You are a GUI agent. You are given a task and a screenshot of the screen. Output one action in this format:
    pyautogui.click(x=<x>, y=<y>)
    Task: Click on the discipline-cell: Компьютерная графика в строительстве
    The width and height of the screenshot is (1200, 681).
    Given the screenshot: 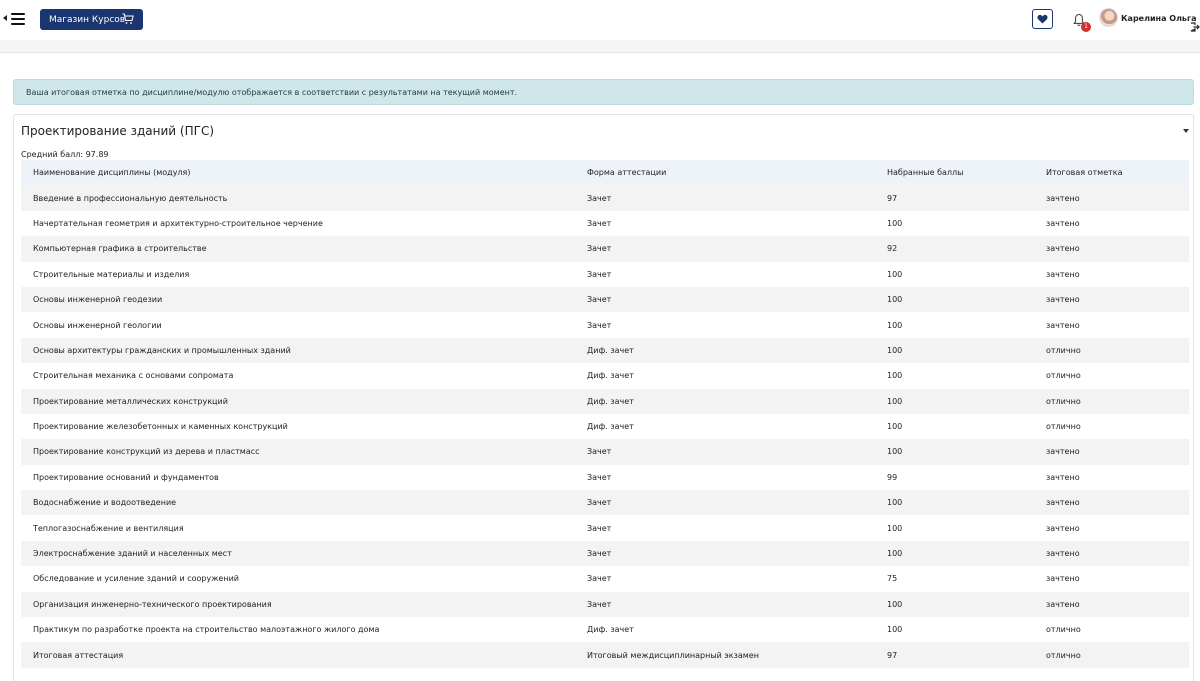 What is the action you would take?
    pyautogui.click(x=298, y=249)
    